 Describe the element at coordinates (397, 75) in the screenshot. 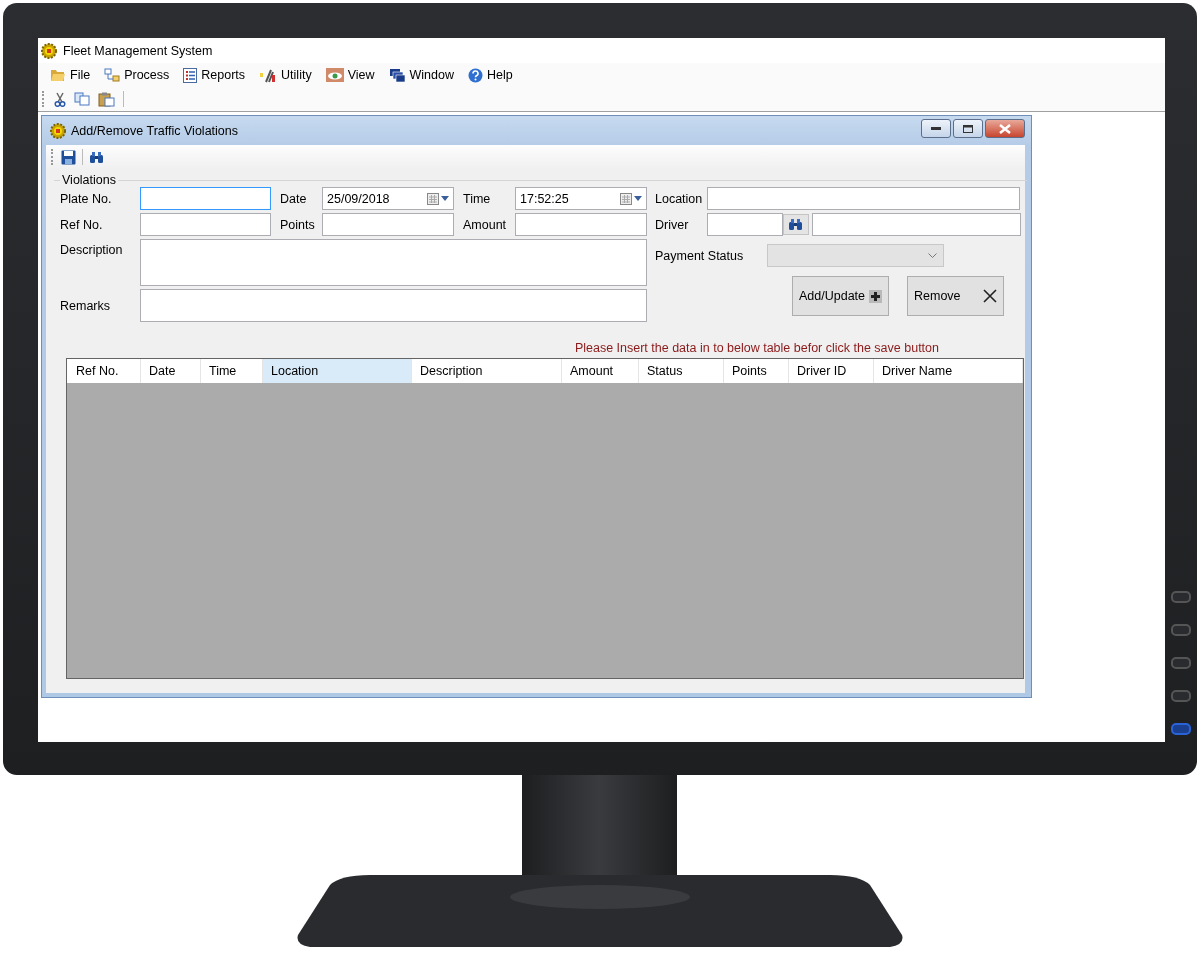

I see `windows-icon` at that location.